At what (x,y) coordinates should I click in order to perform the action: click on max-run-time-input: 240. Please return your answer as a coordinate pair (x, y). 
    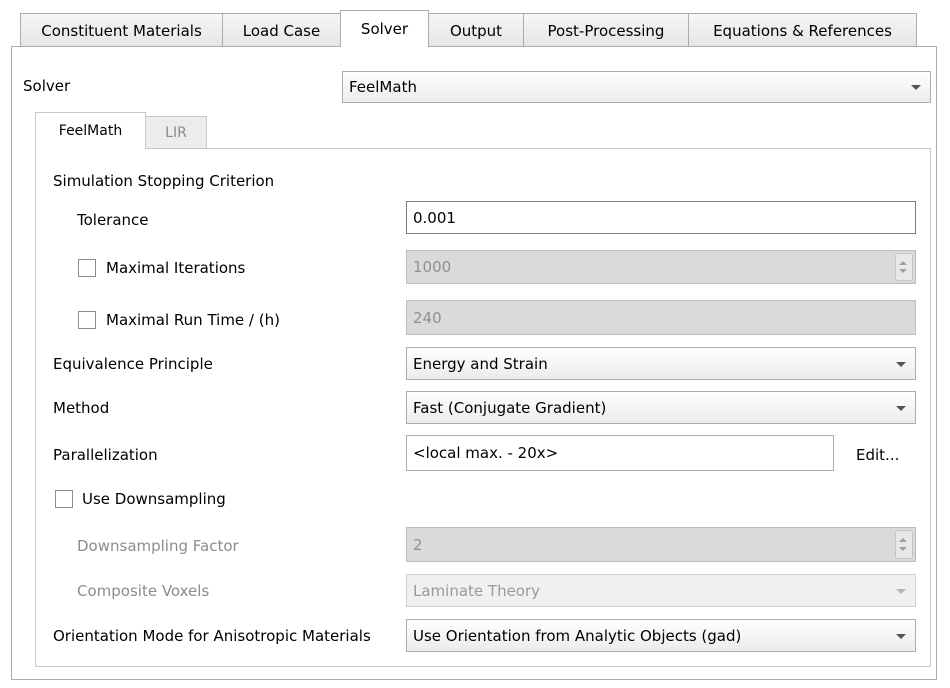
    Looking at the image, I should click on (661, 317).